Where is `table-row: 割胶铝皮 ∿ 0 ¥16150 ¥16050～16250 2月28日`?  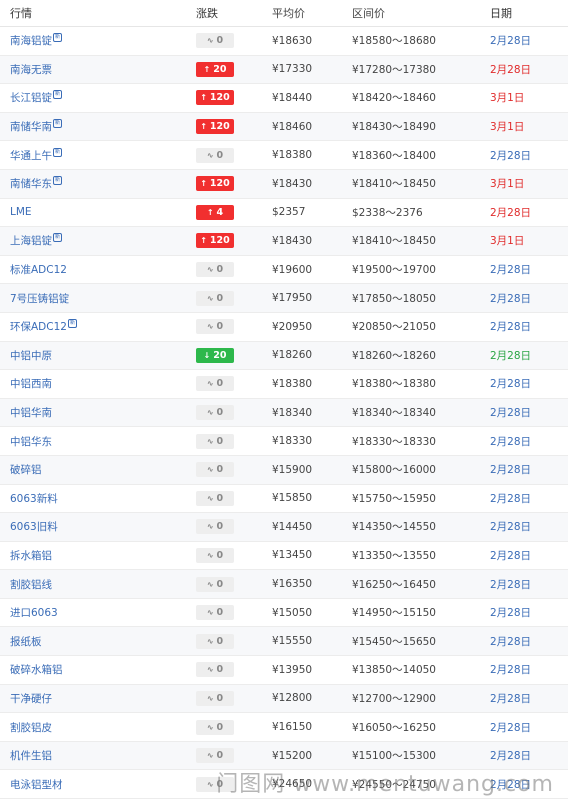 table-row: 割胶铝皮 ∿ 0 ¥16150 ¥16050～16250 2月28日 is located at coordinates (284, 727).